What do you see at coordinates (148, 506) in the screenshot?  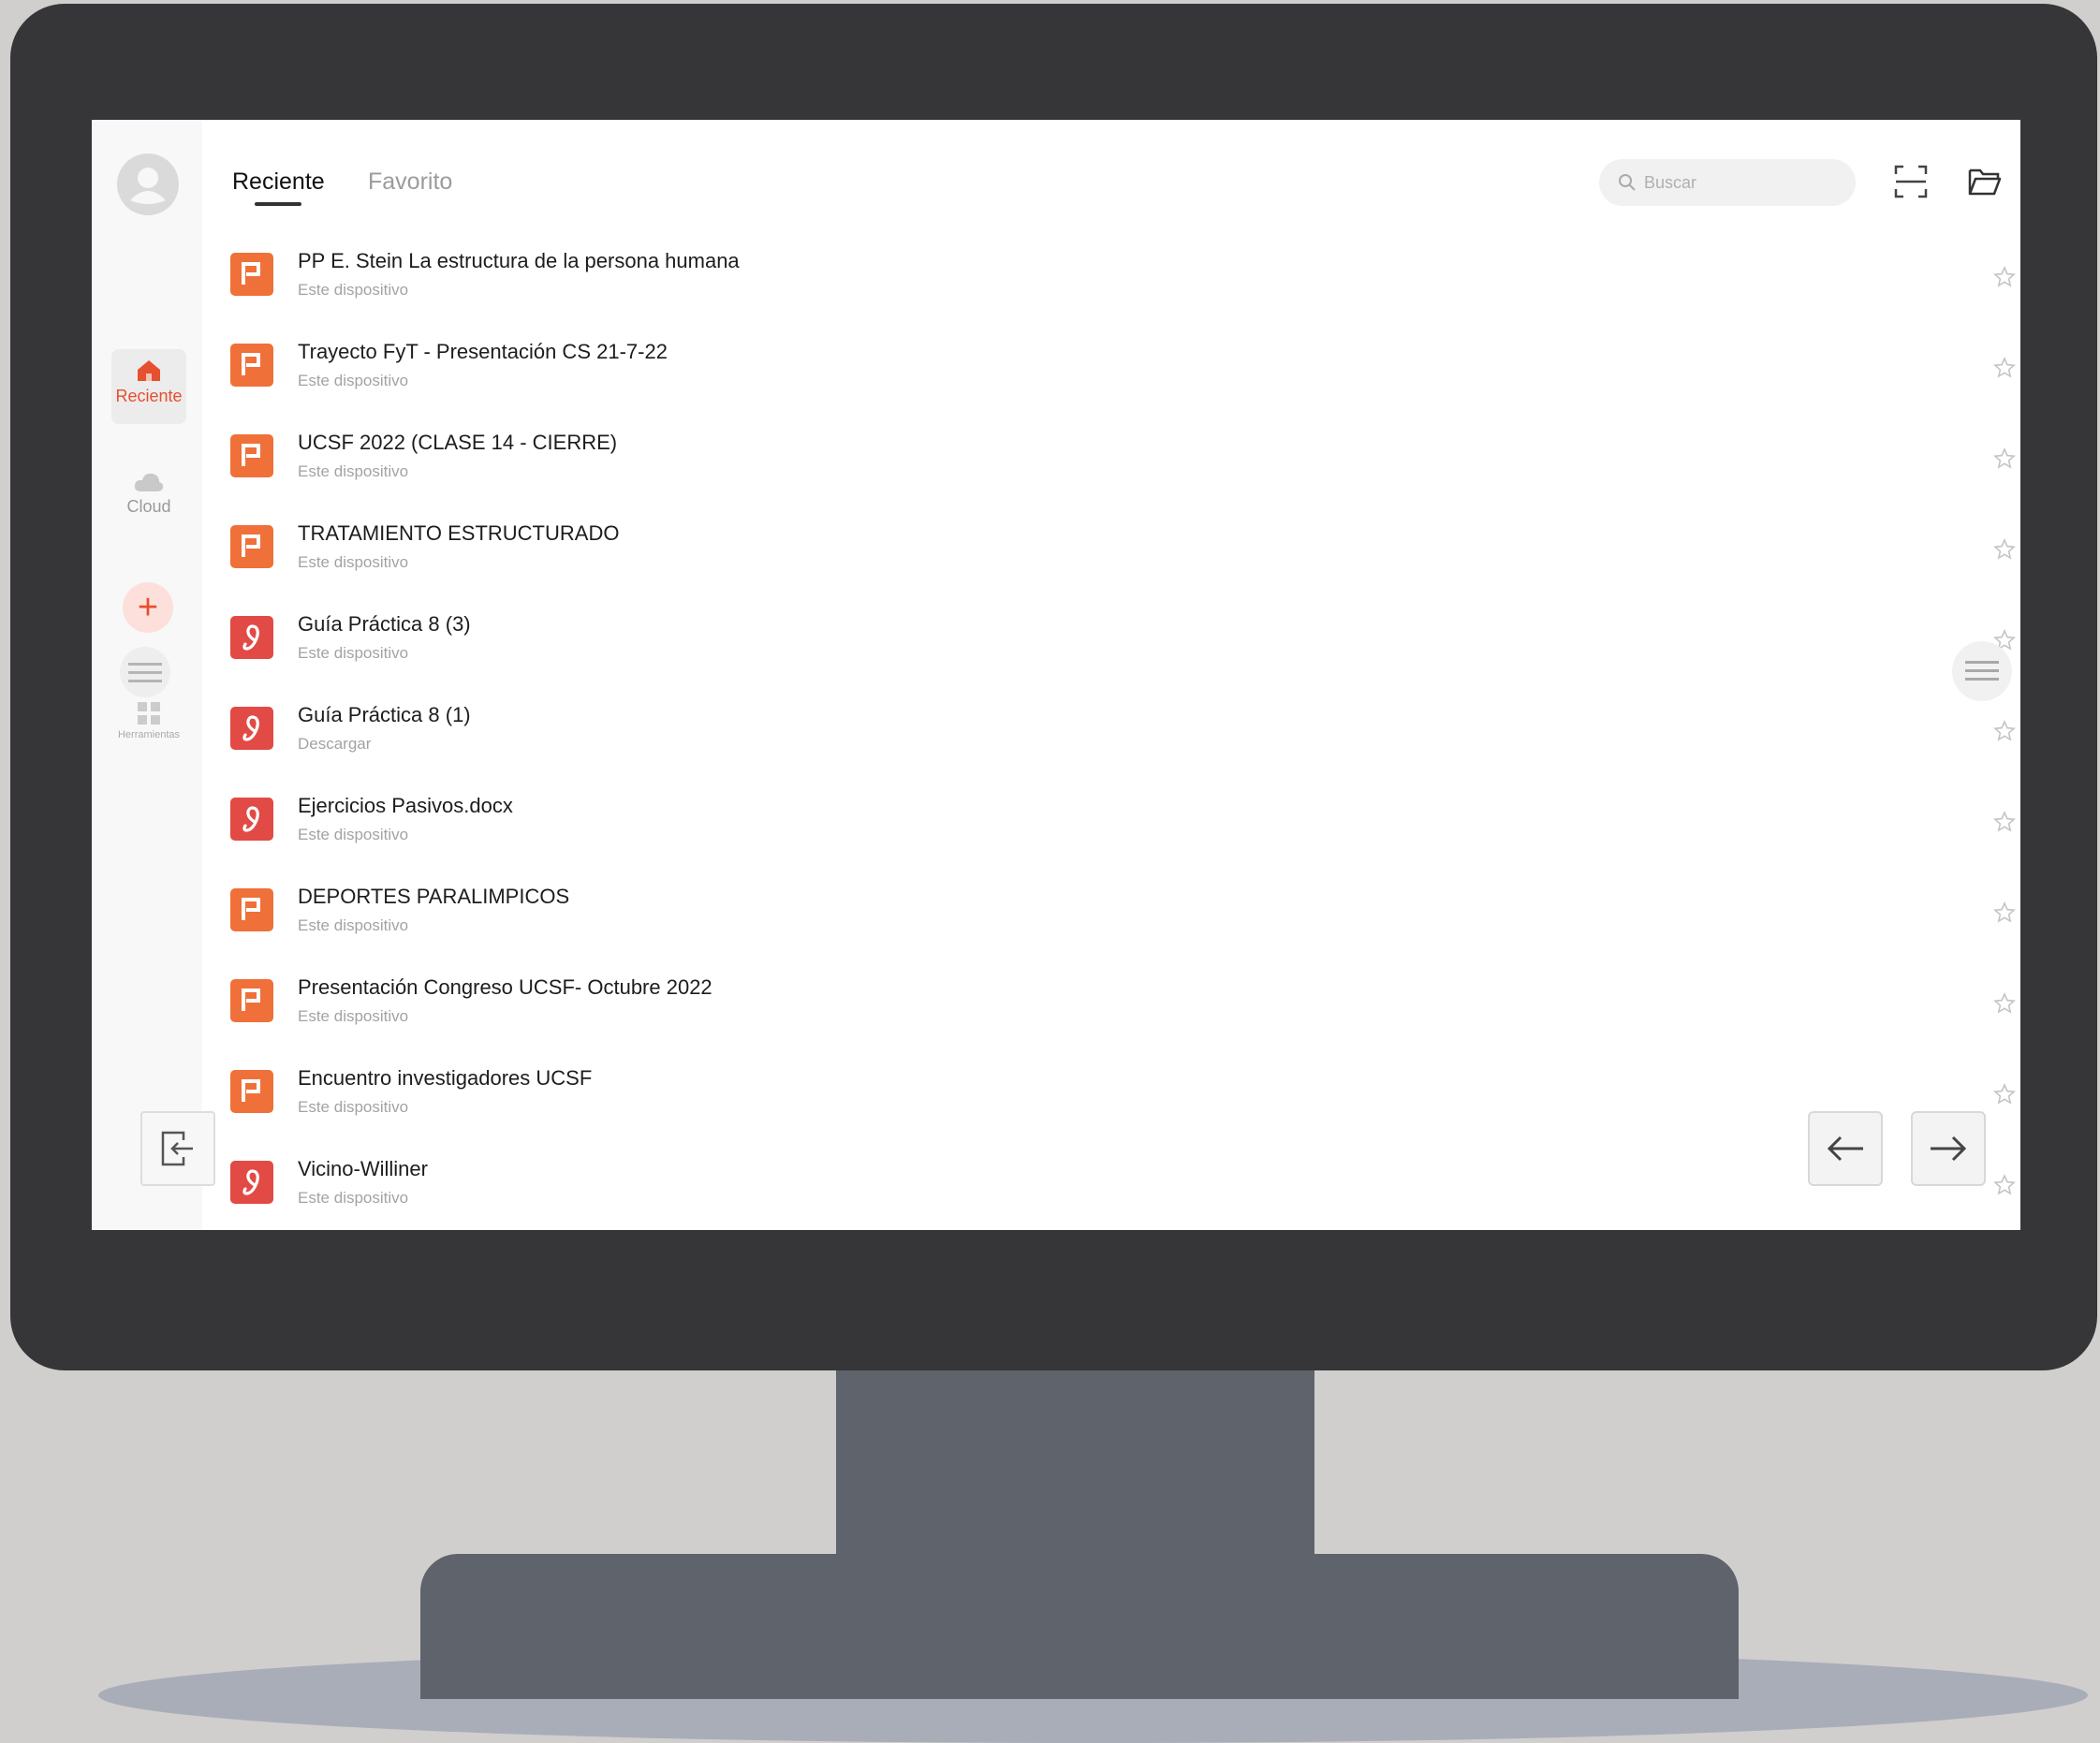 I see `sidebar-item-label: Cloud` at bounding box center [148, 506].